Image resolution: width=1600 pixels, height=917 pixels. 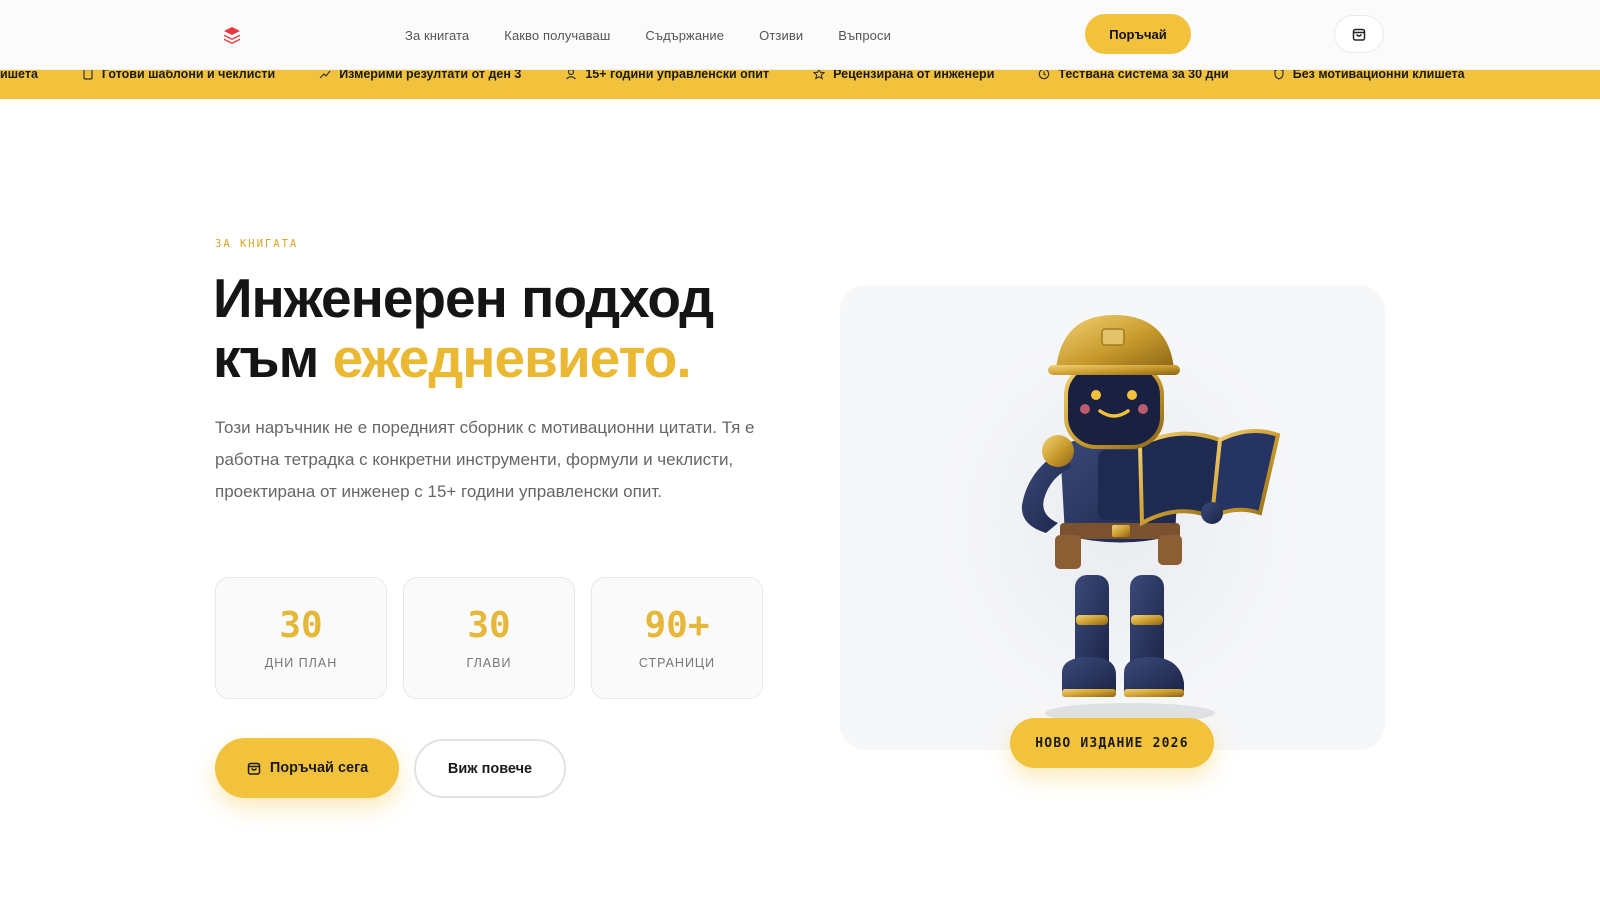 What do you see at coordinates (677, 663) in the screenshot?
I see `stat-label: СТРАНИЦИ` at bounding box center [677, 663].